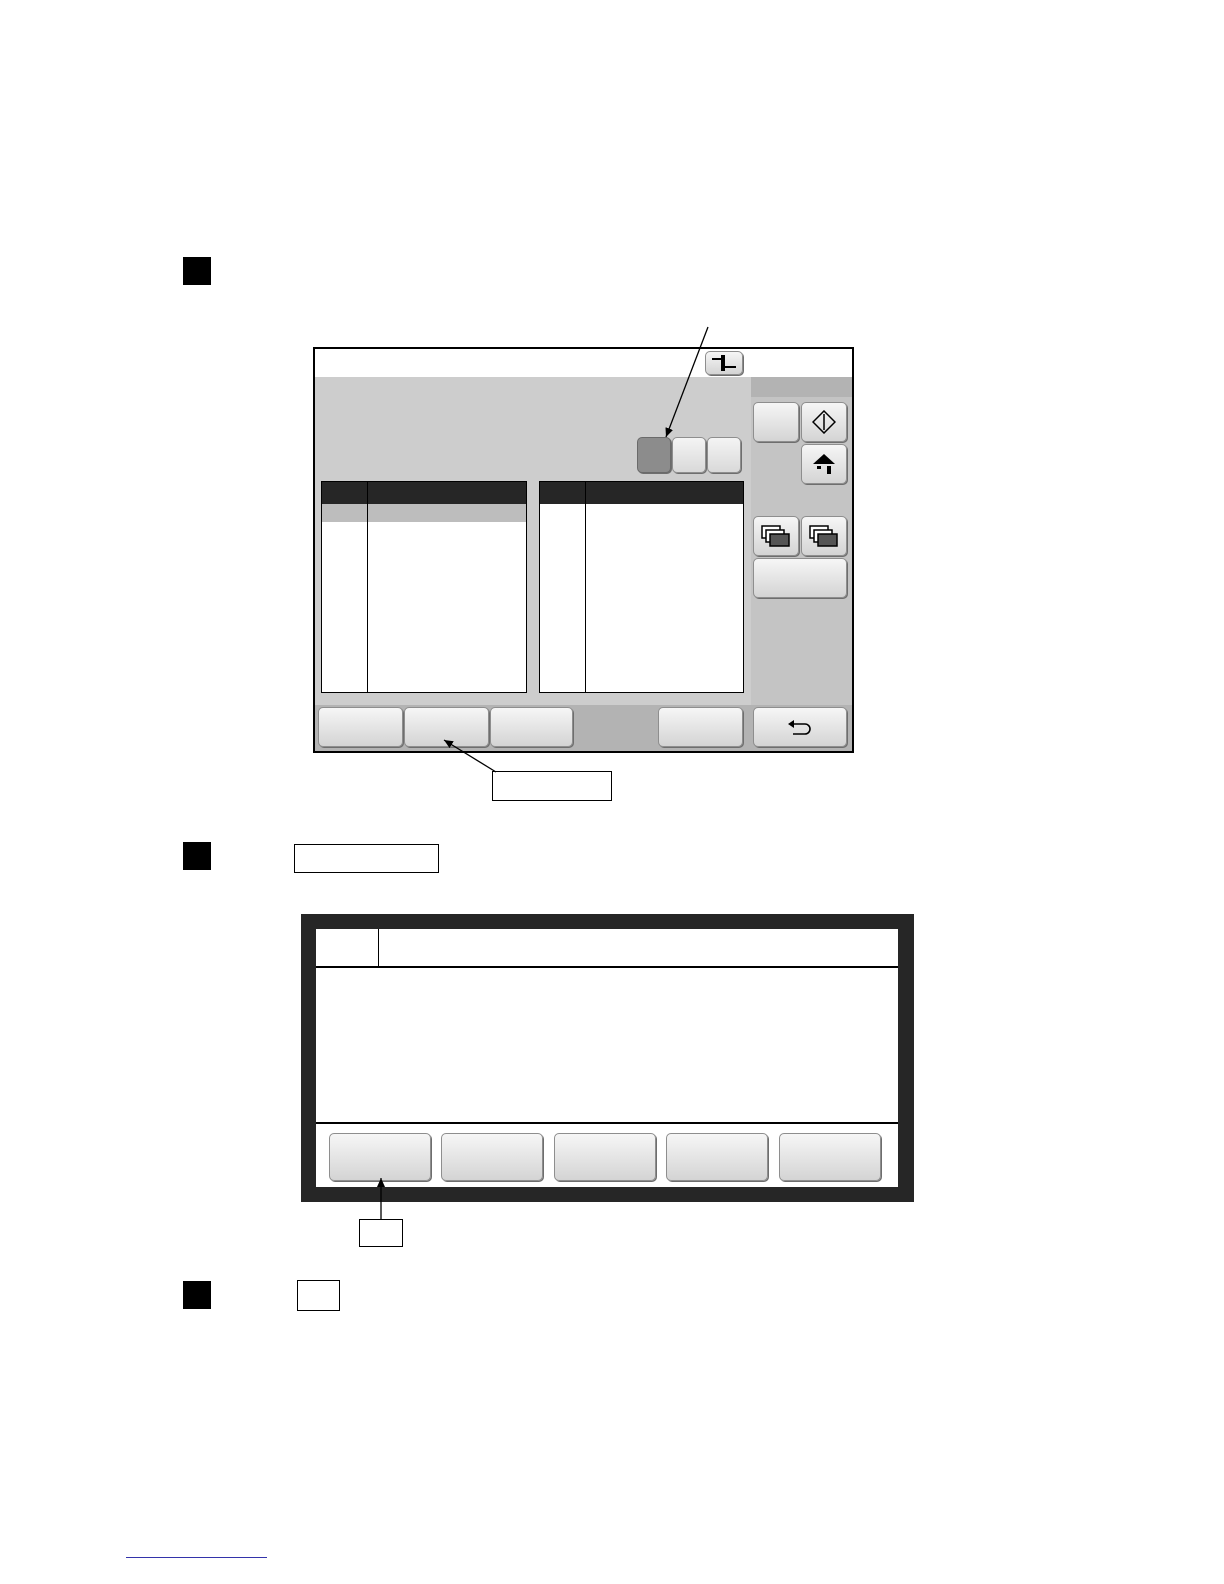 This screenshot has height=1584, width=1224. Describe the element at coordinates (687, 382) in the screenshot. I see `arrow-to-tab` at that location.